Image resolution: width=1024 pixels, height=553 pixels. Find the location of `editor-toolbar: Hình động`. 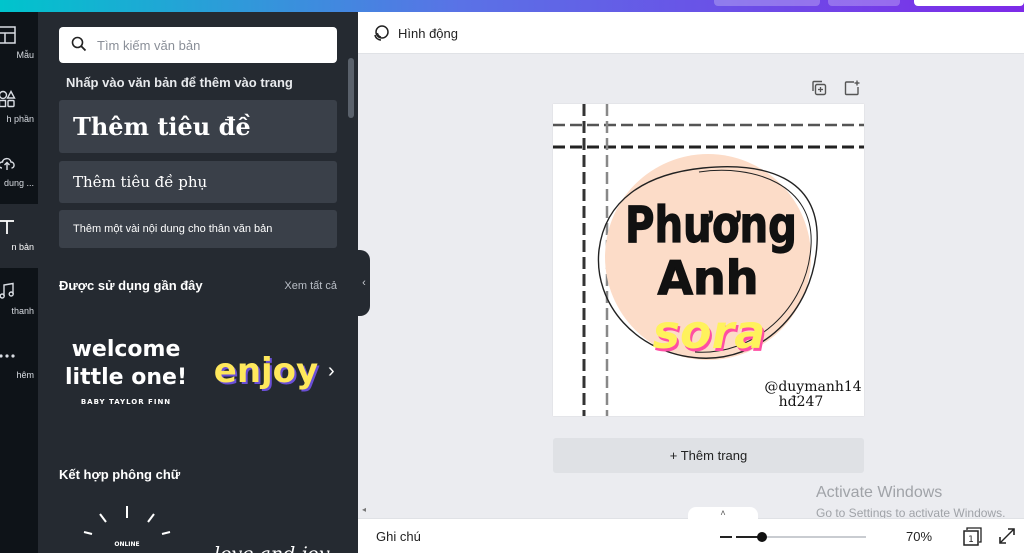

editor-toolbar: Hình động is located at coordinates (691, 33).